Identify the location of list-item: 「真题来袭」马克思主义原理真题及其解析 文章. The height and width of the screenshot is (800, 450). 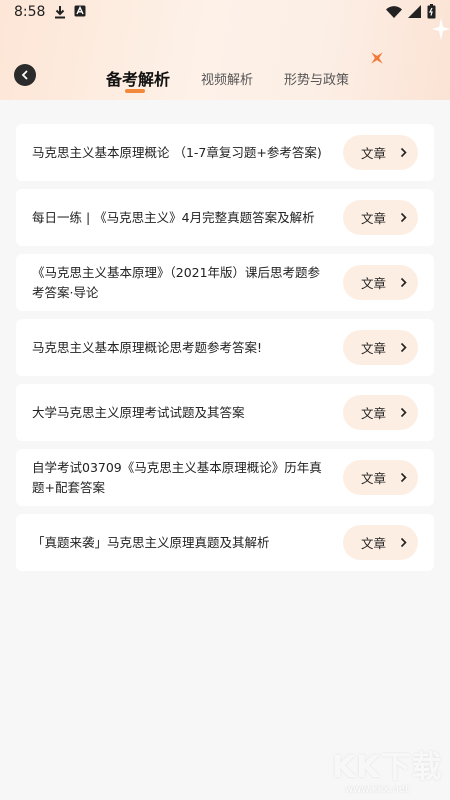
(225, 542).